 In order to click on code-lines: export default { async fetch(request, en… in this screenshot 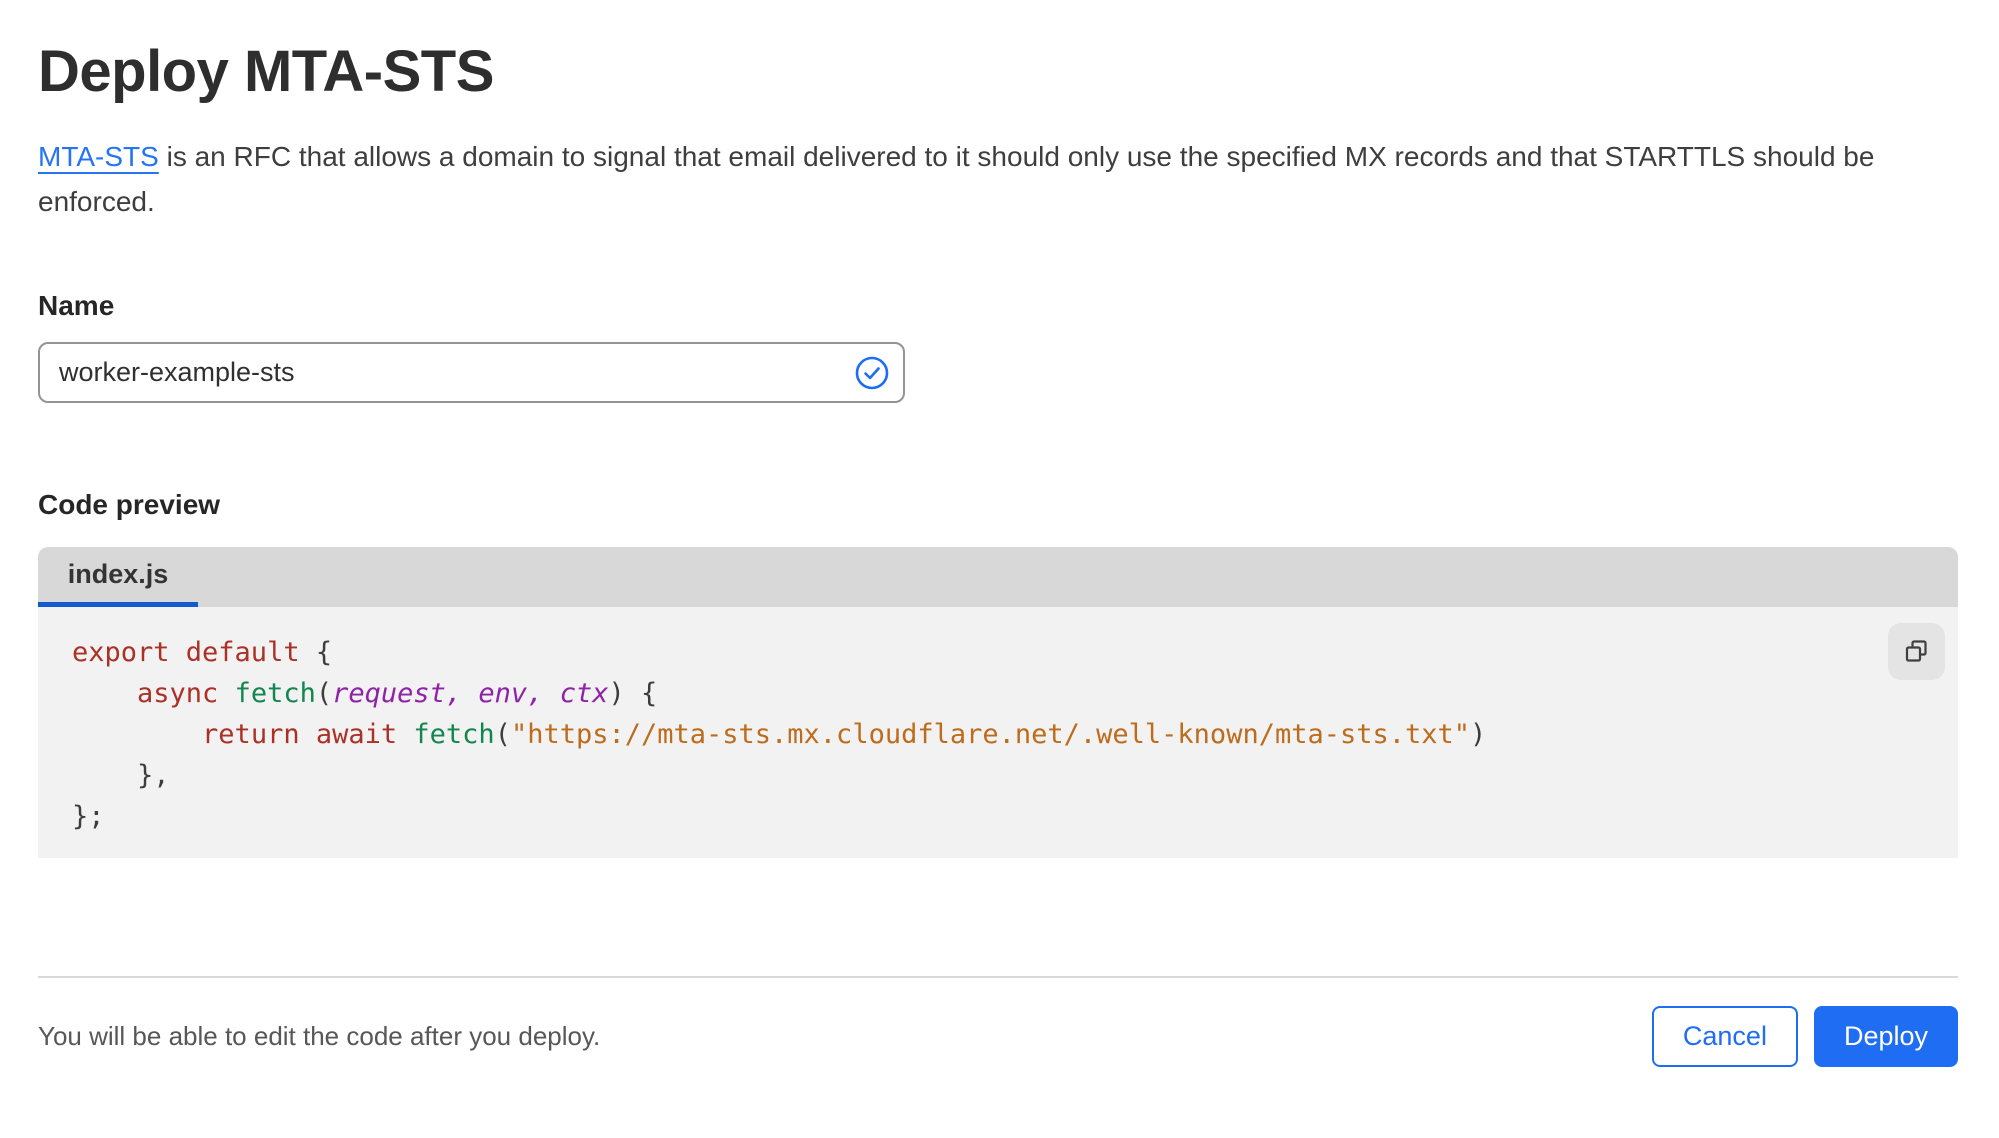, I will do `click(779, 734)`.